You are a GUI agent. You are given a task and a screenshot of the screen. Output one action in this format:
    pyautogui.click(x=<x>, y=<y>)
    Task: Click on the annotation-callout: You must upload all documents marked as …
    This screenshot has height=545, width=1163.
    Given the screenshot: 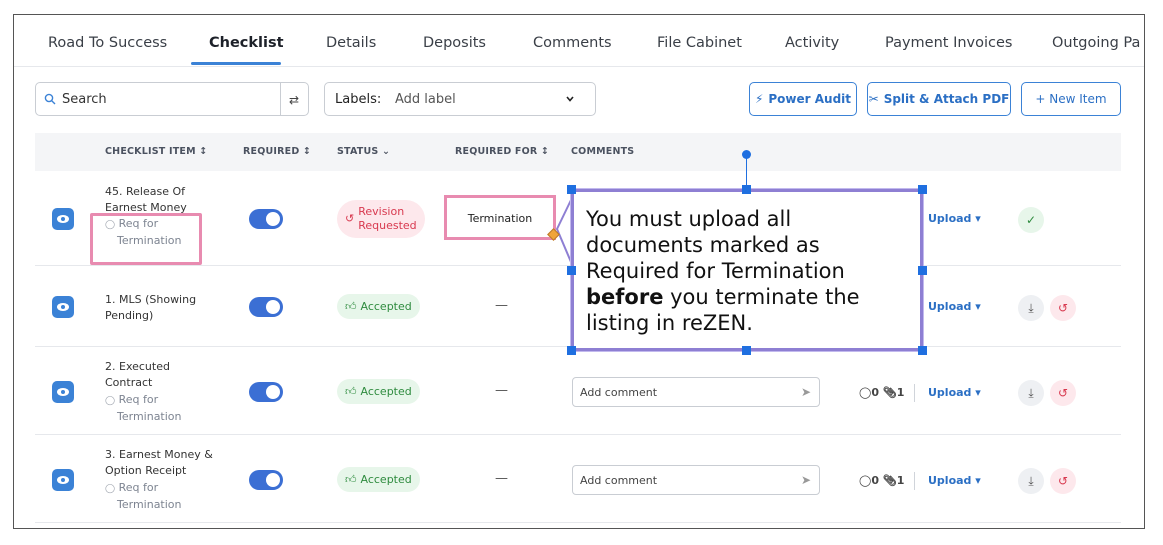 What is the action you would take?
    pyautogui.click(x=747, y=270)
    